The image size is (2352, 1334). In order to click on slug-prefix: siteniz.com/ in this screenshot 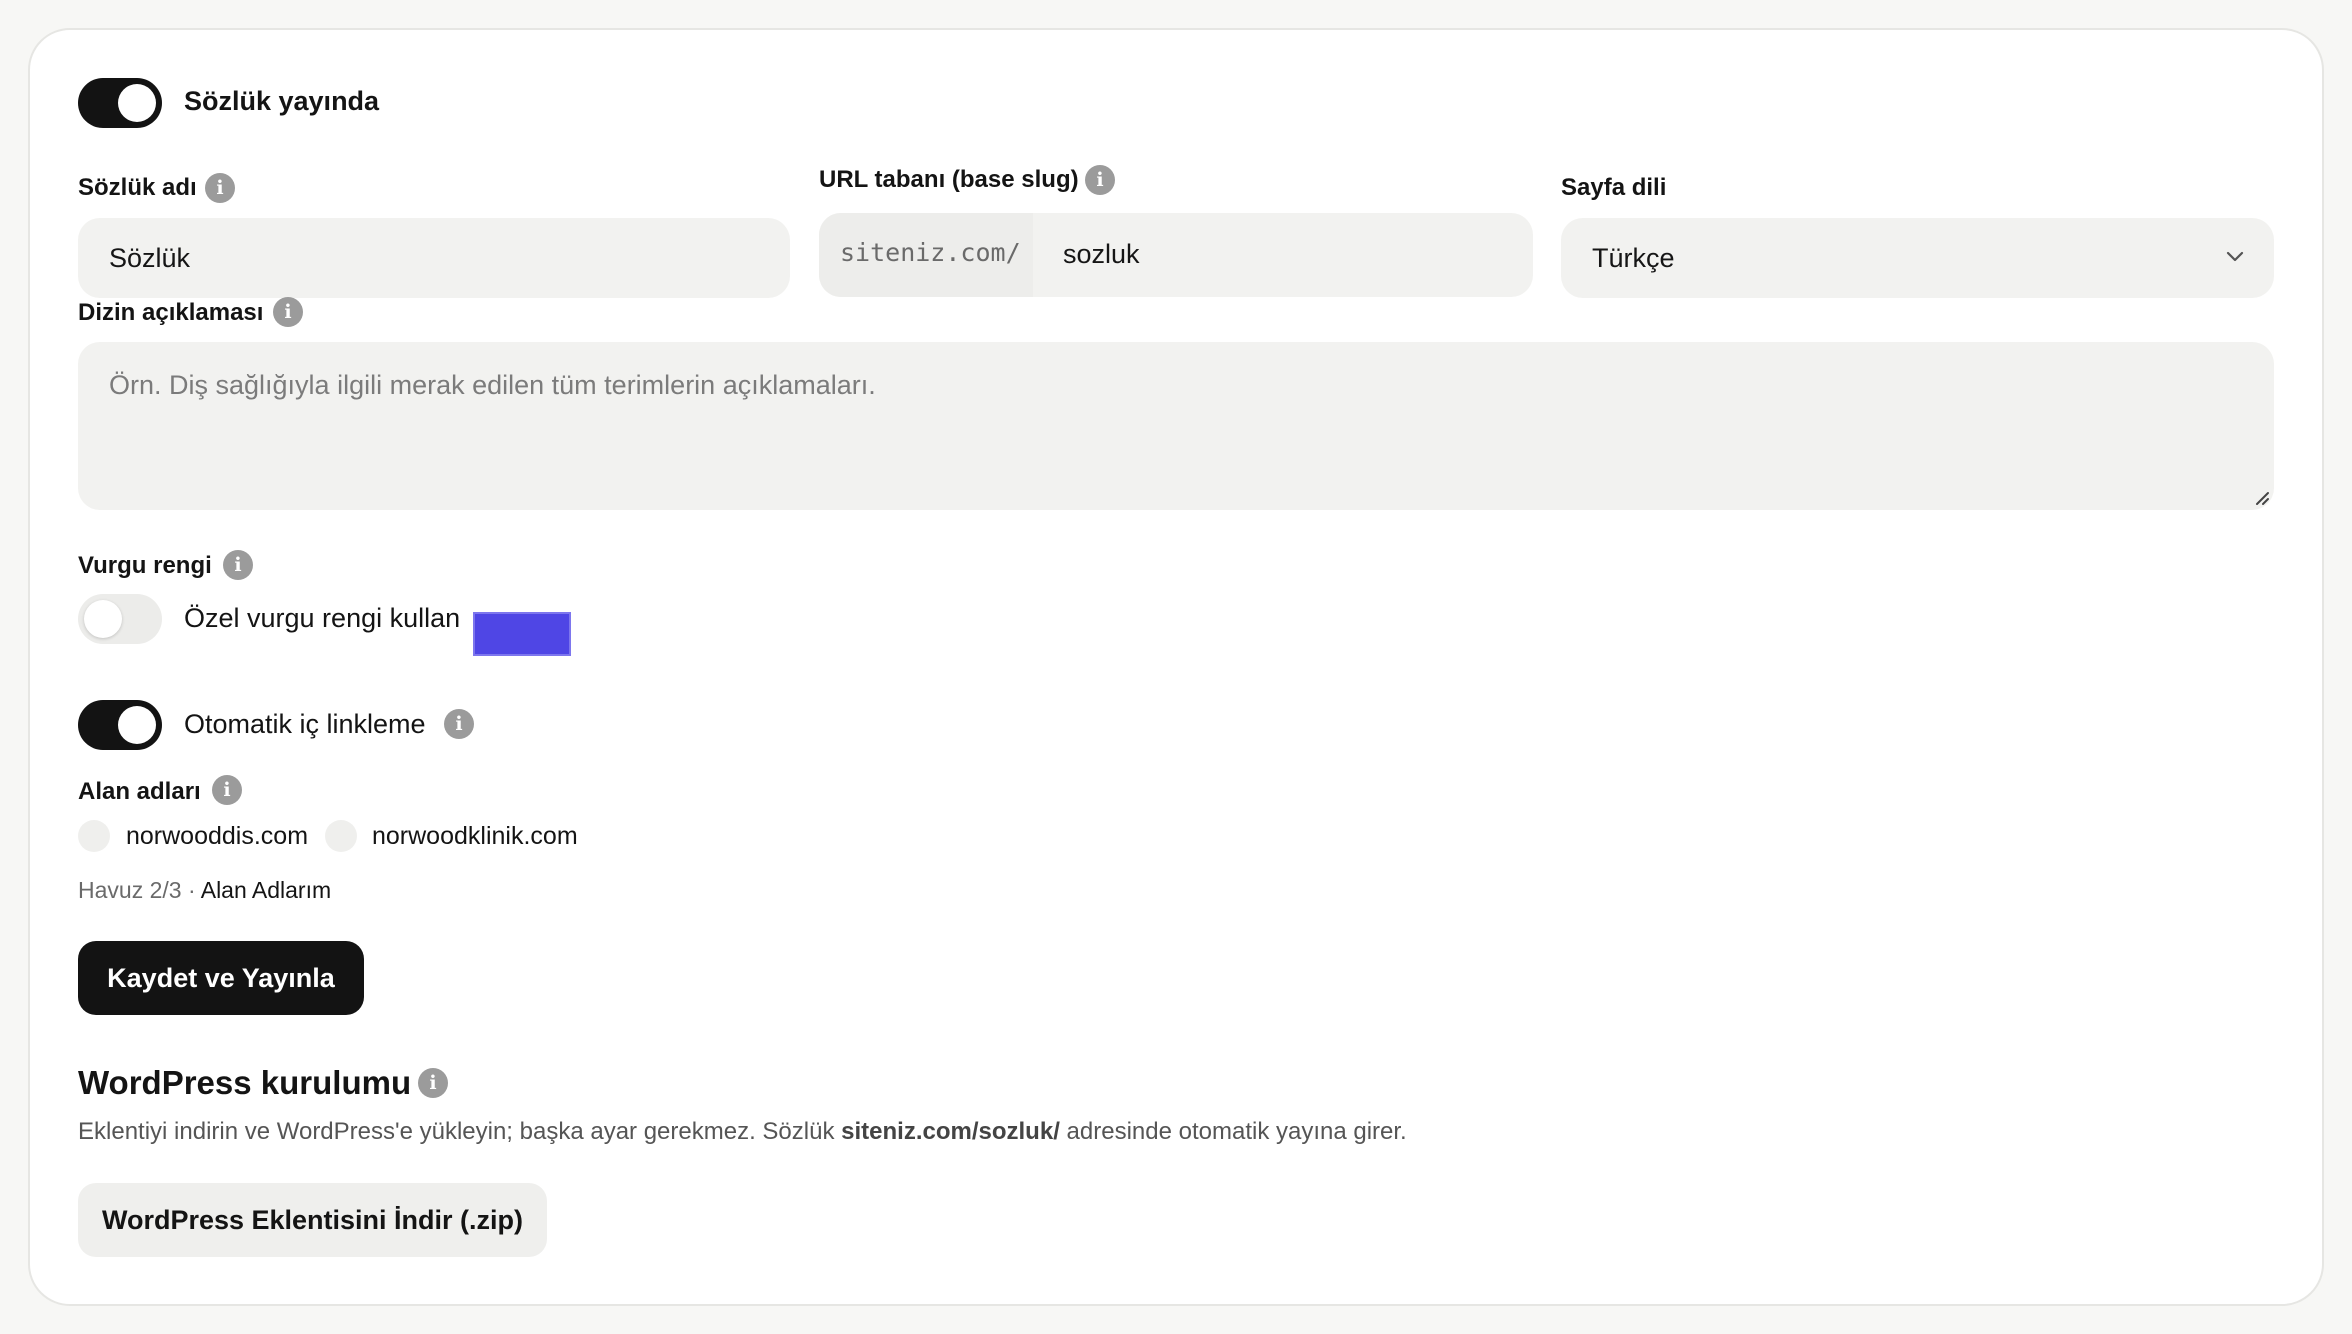, I will do `click(926, 255)`.